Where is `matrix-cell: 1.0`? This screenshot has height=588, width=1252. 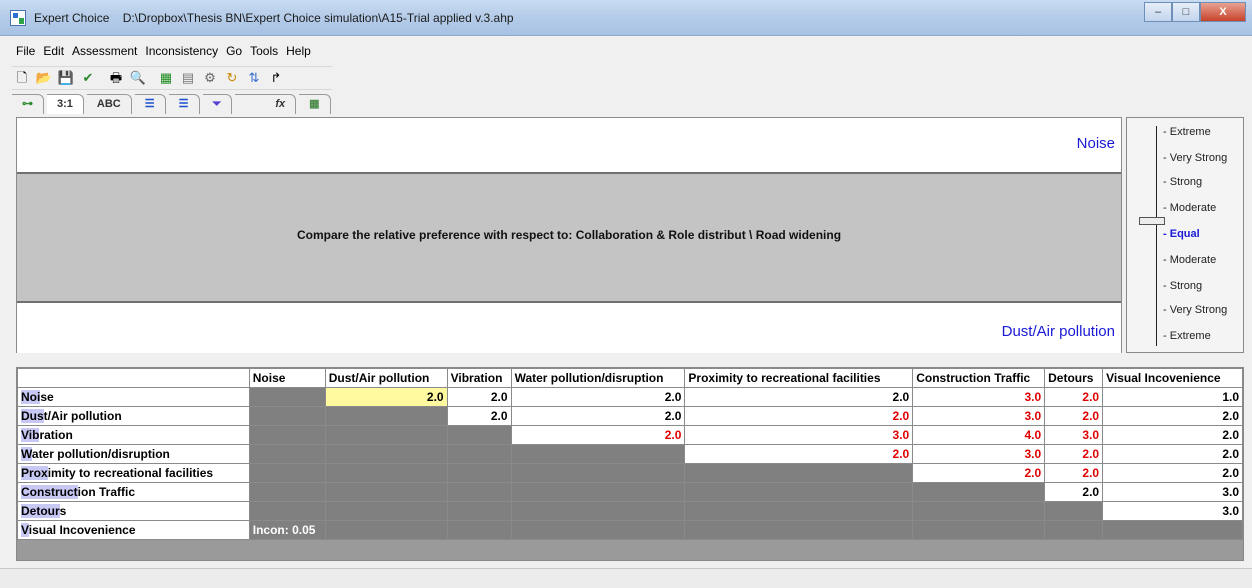 matrix-cell: 1.0 is located at coordinates (1172, 397).